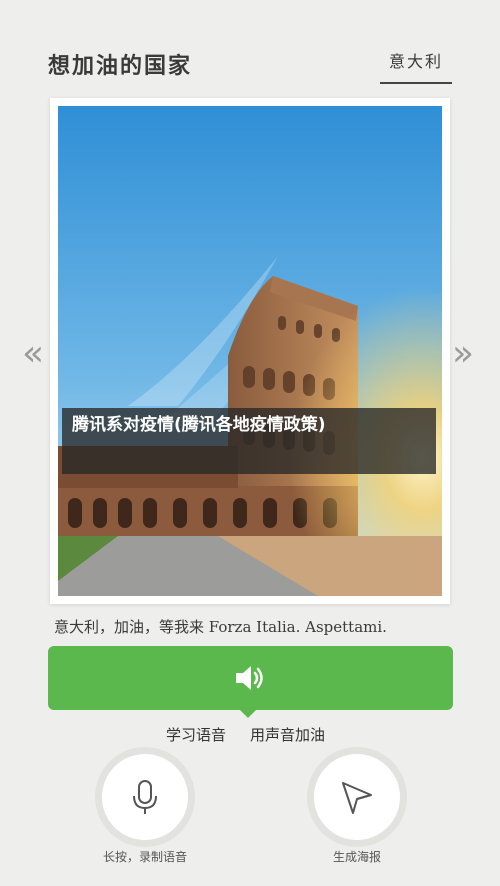 The image size is (500, 886). I want to click on news-caption-overlay: 腾讯系对疫情(腾讯各地疫情政策), so click(249, 441).